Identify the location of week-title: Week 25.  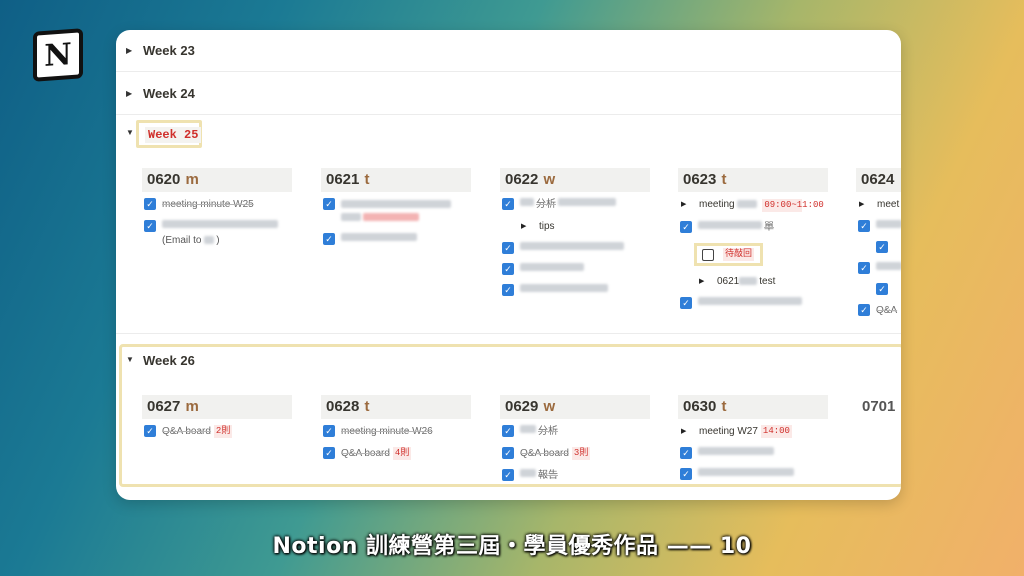
(173, 135).